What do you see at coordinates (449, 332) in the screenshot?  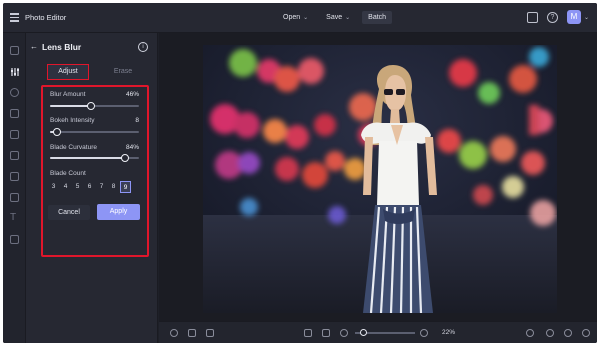 I see `zoom-level: 22%` at bounding box center [449, 332].